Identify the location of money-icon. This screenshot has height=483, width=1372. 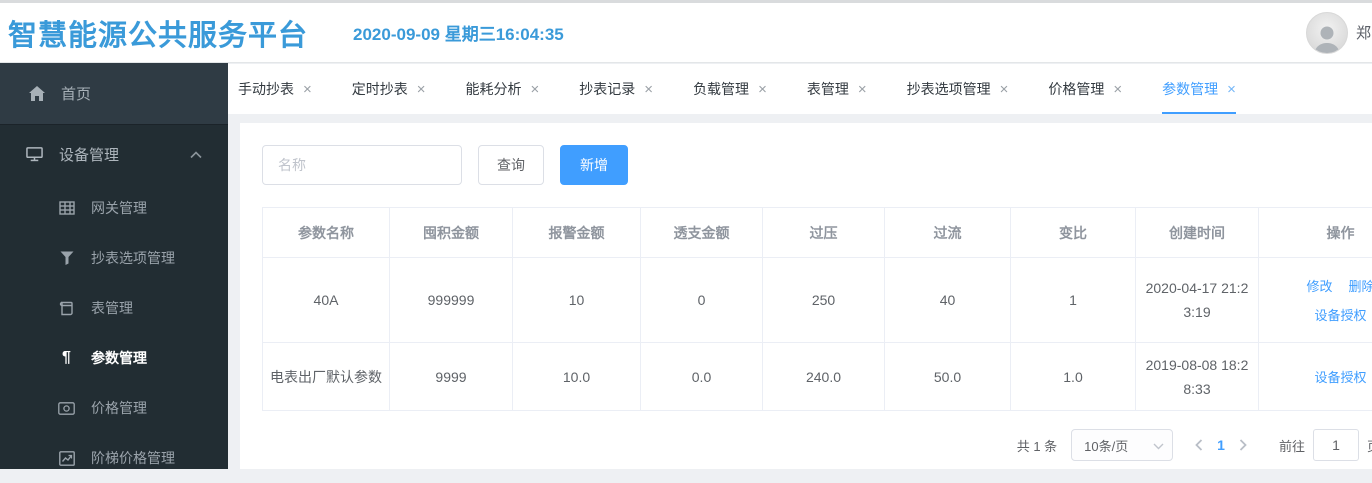
(66, 408).